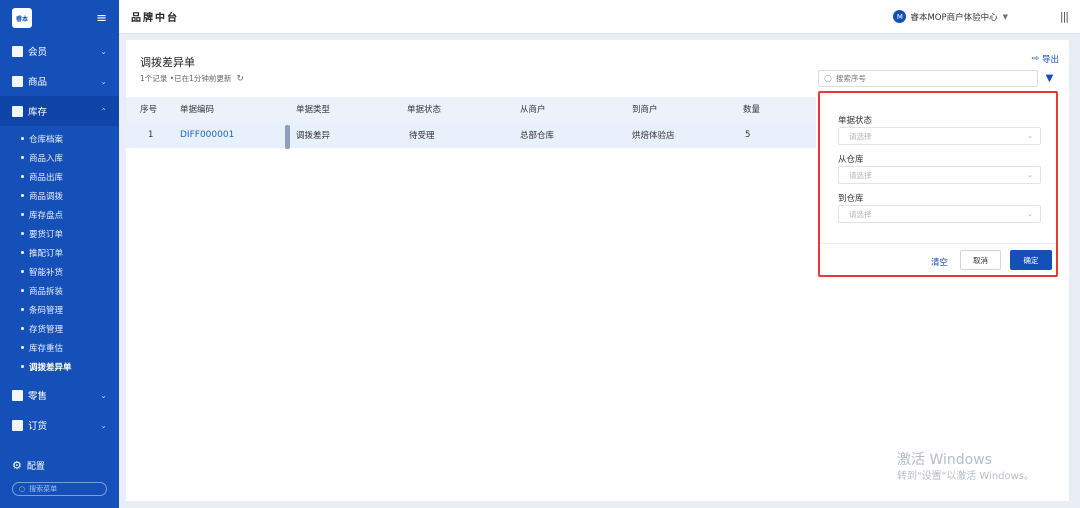 The image size is (1080, 508). Describe the element at coordinates (167, 62) in the screenshot. I see `page-title: 调拨差异单` at that location.